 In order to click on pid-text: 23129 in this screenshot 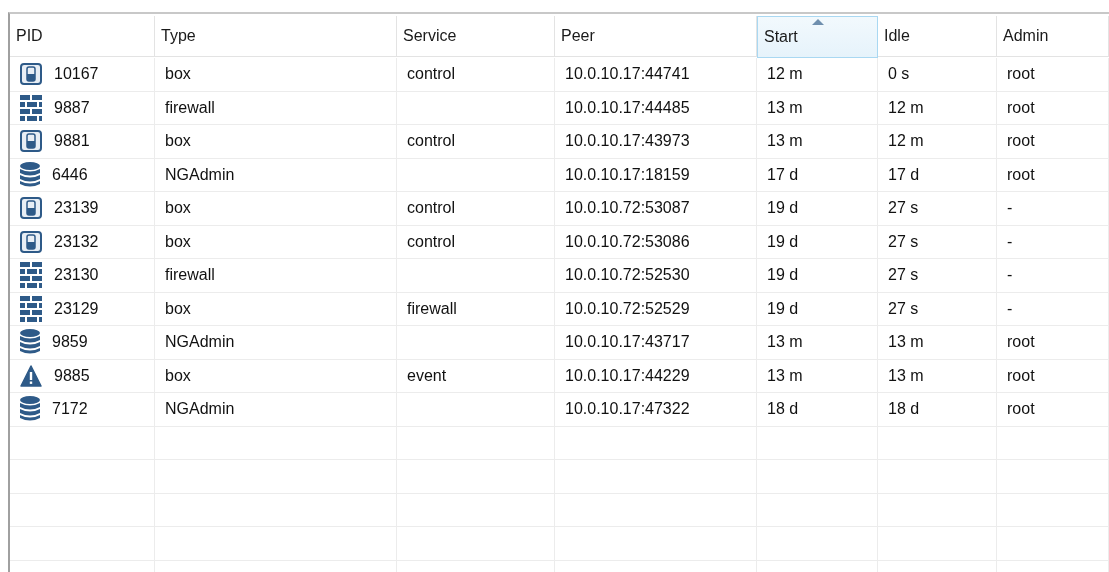, I will do `click(76, 308)`.